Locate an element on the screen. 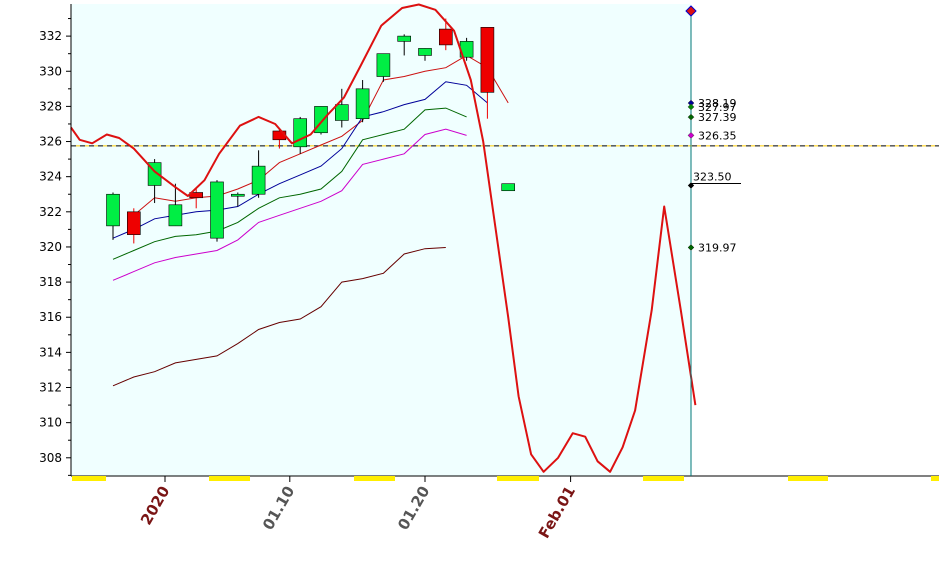 This screenshot has height=574, width=939. y-tick-label: 330 is located at coordinates (50, 71).